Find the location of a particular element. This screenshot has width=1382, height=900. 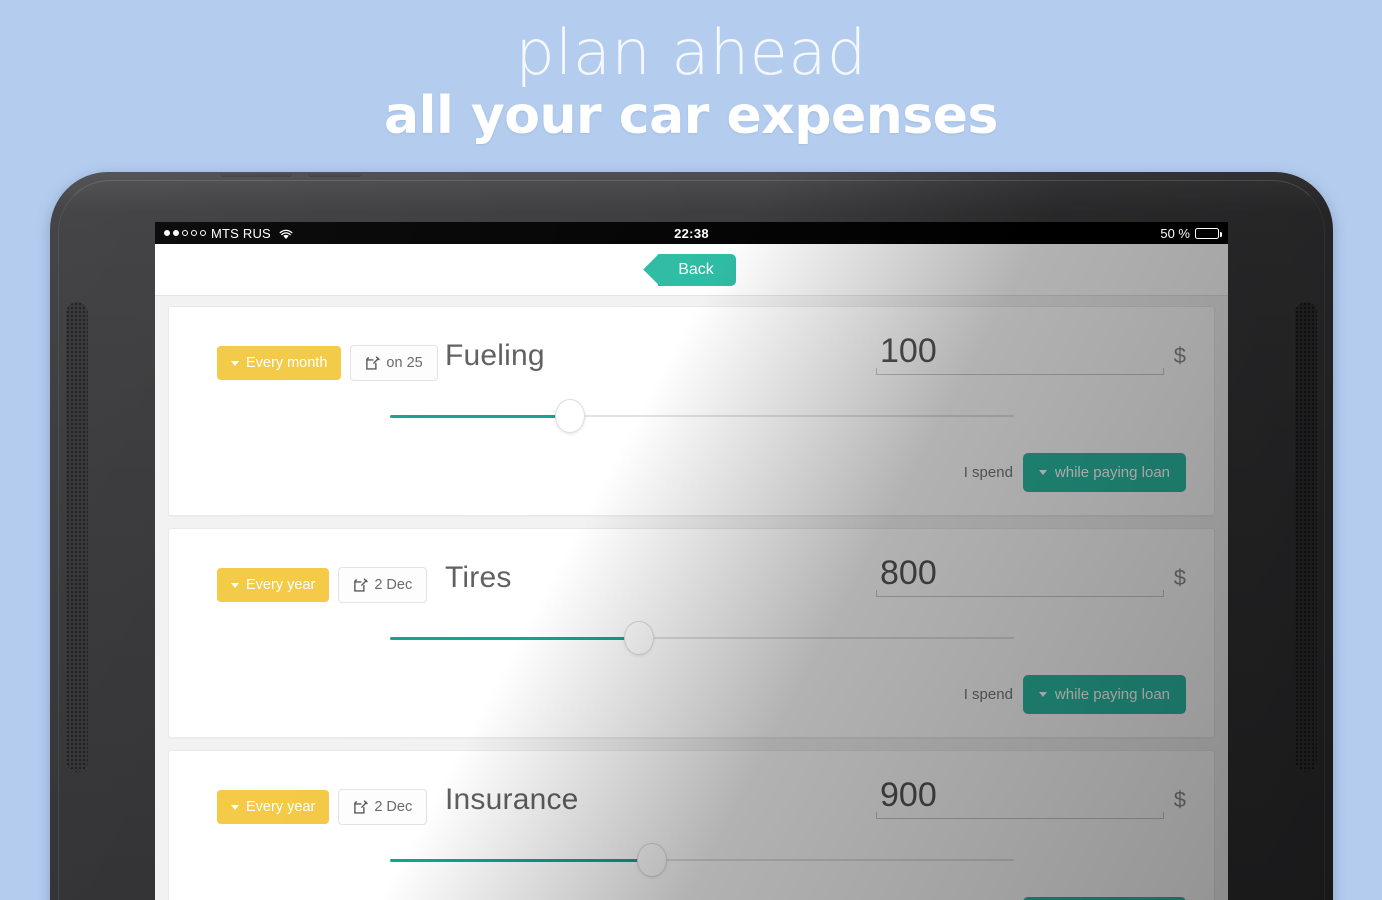

amount-value: 100 is located at coordinates (1020, 351).